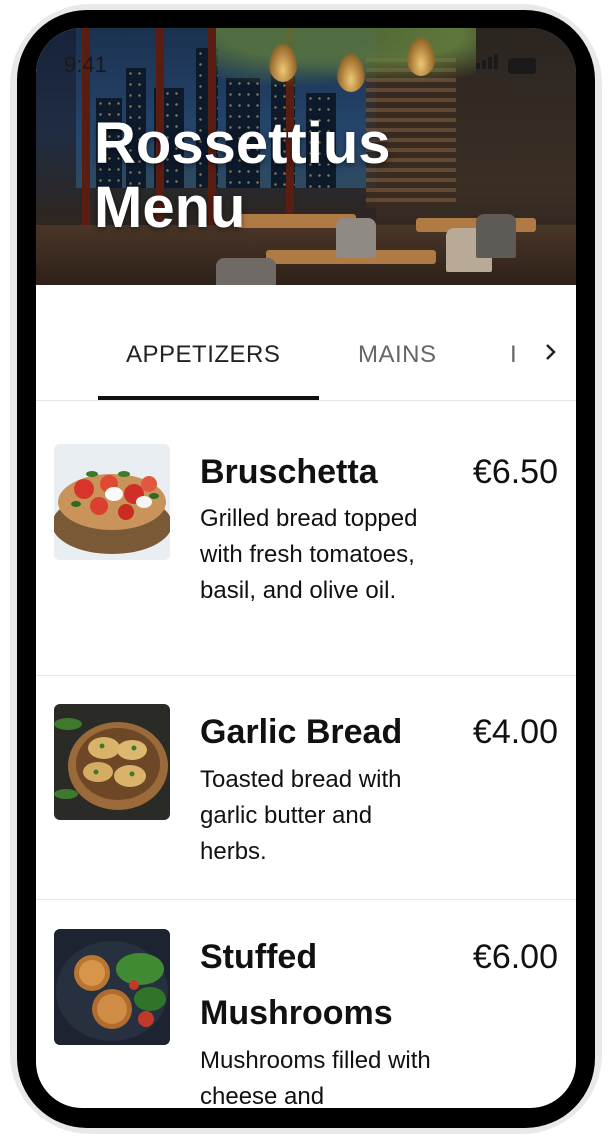 The width and height of the screenshot is (610, 1138). I want to click on page-title-line1: Rossettius, so click(242, 143).